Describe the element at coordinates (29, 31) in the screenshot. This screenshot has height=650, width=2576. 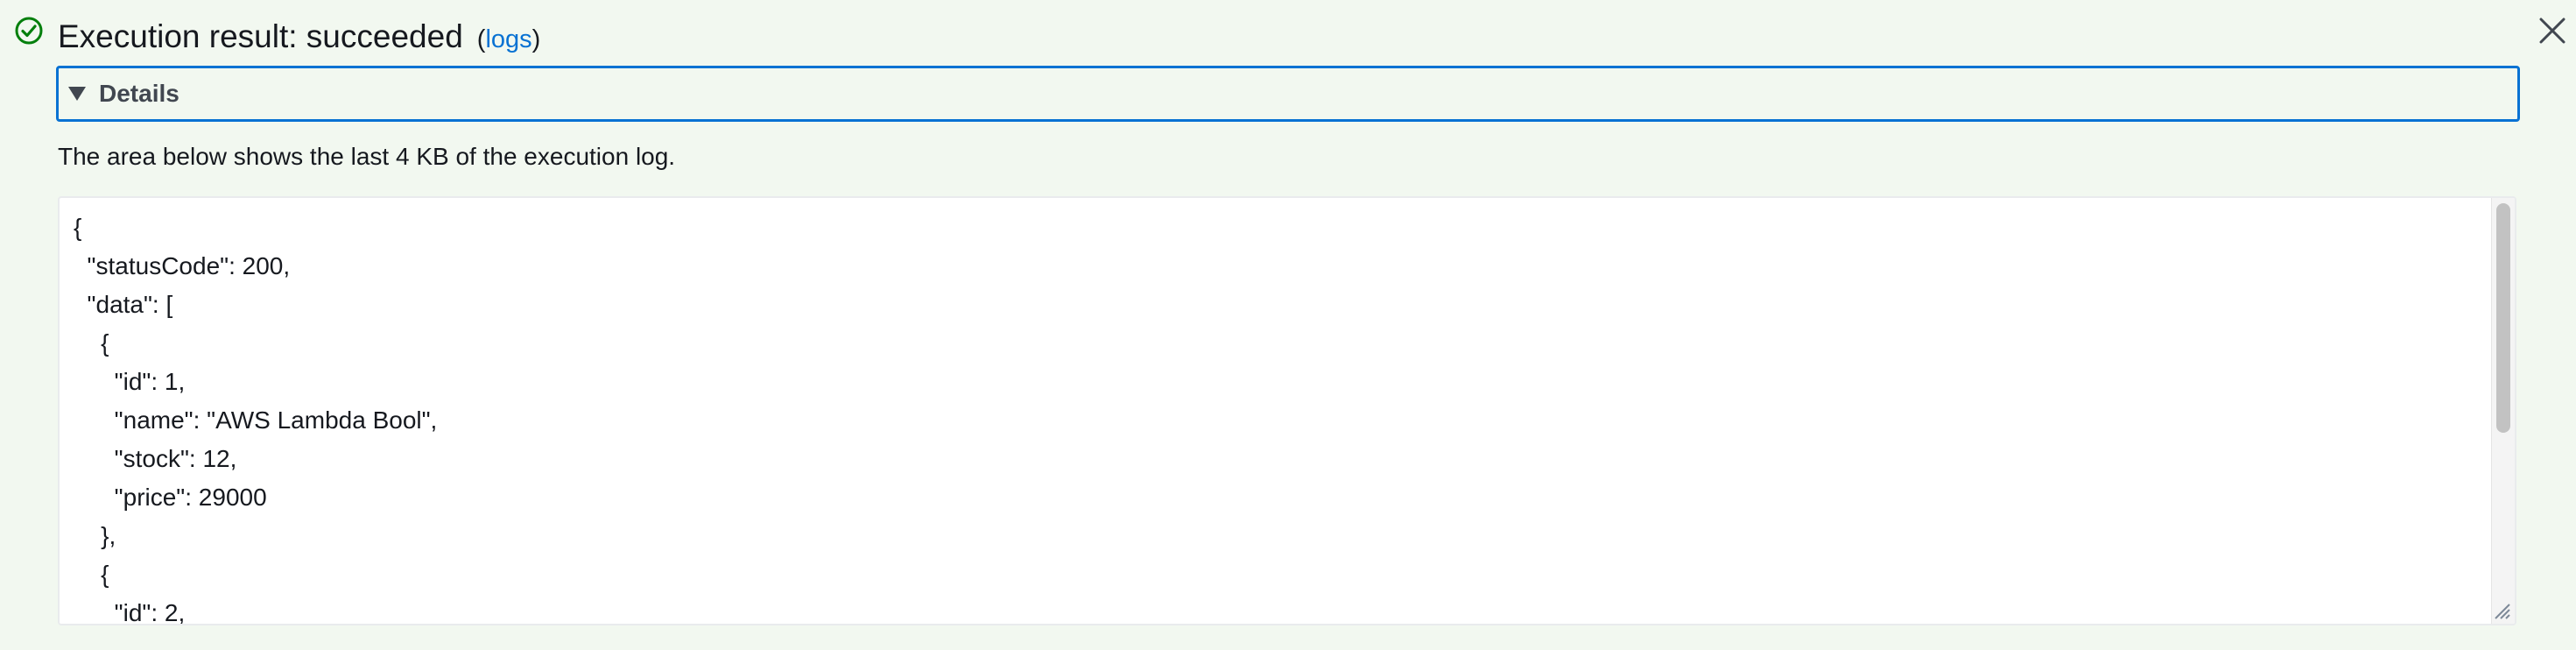
I see `success-check-circle-icon` at that location.